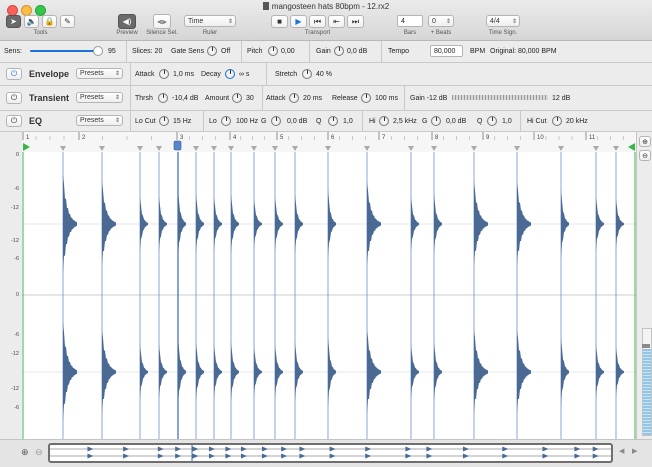 The width and height of the screenshot is (652, 467). I want to click on gate-sens-knob, so click(212, 51).